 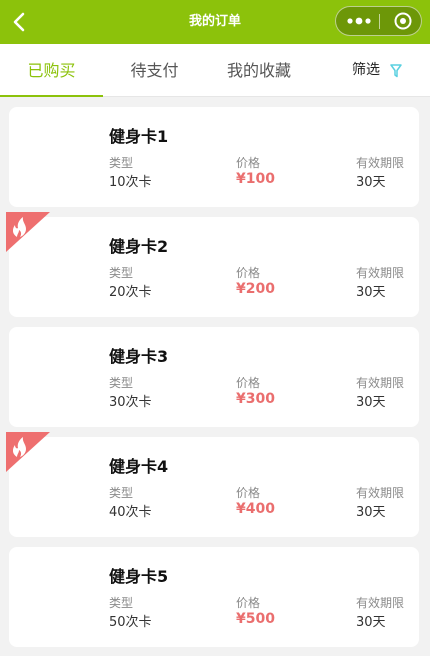 I want to click on tab-my-favorites: 我的收藏, so click(x=259, y=70).